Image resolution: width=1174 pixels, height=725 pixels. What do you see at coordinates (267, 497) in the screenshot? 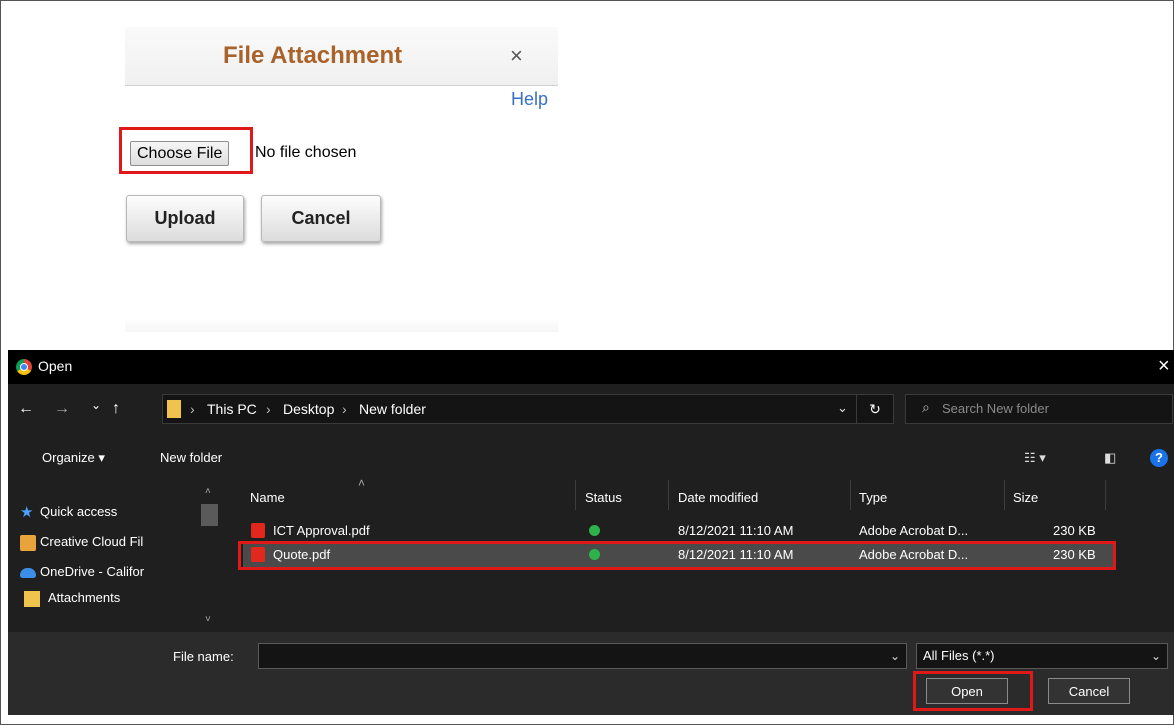
I see `column-header-name: Name` at bounding box center [267, 497].